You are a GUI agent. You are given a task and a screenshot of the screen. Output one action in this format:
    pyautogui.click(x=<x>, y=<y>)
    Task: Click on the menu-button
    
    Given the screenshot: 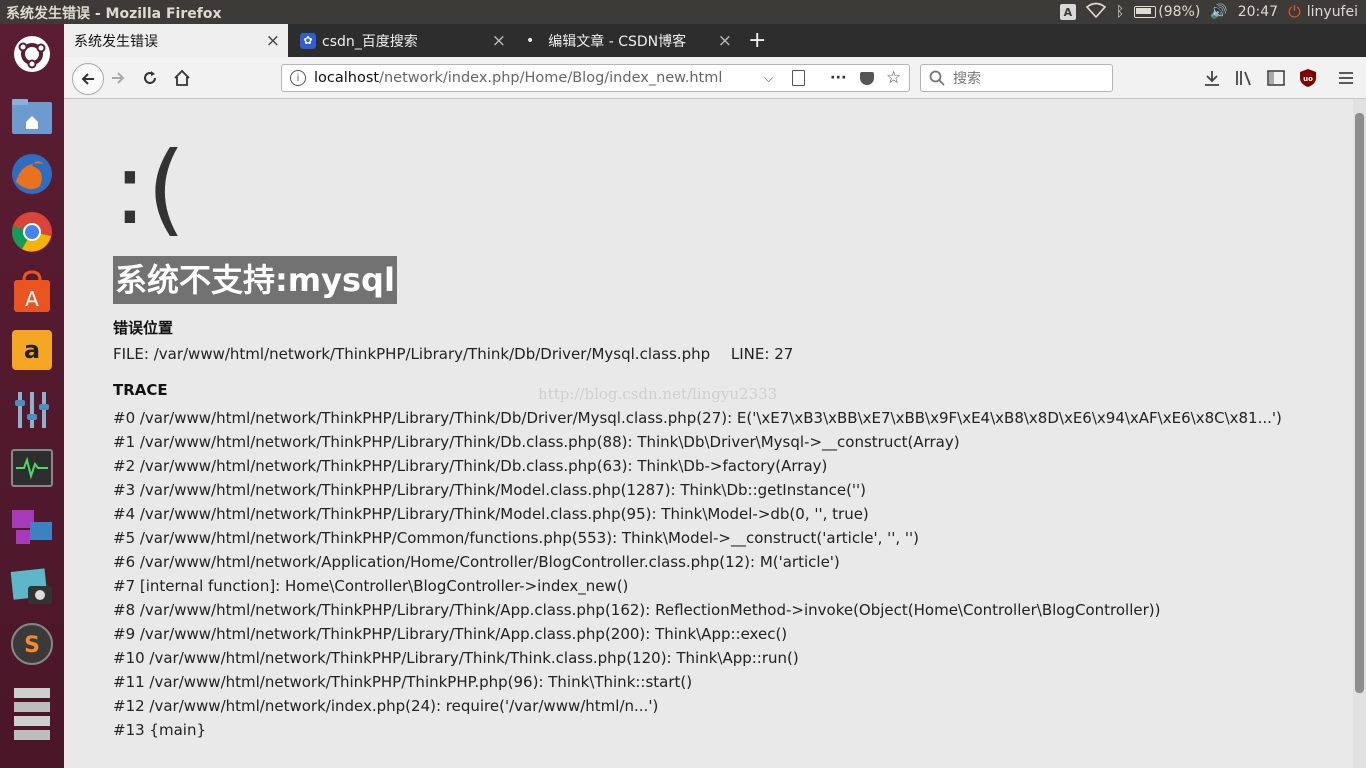 What is the action you would take?
    pyautogui.click(x=1346, y=78)
    